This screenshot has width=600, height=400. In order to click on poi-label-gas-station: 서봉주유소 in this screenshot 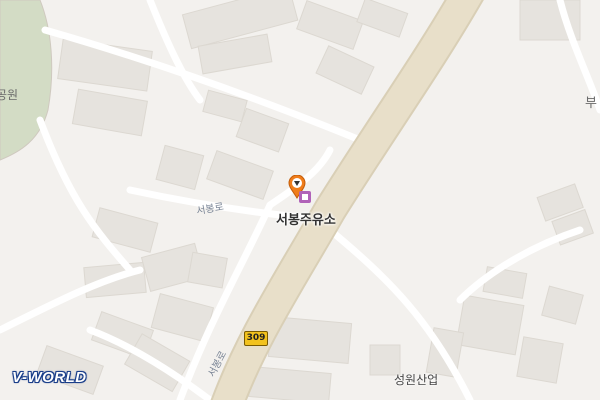, I will do `click(306, 218)`.